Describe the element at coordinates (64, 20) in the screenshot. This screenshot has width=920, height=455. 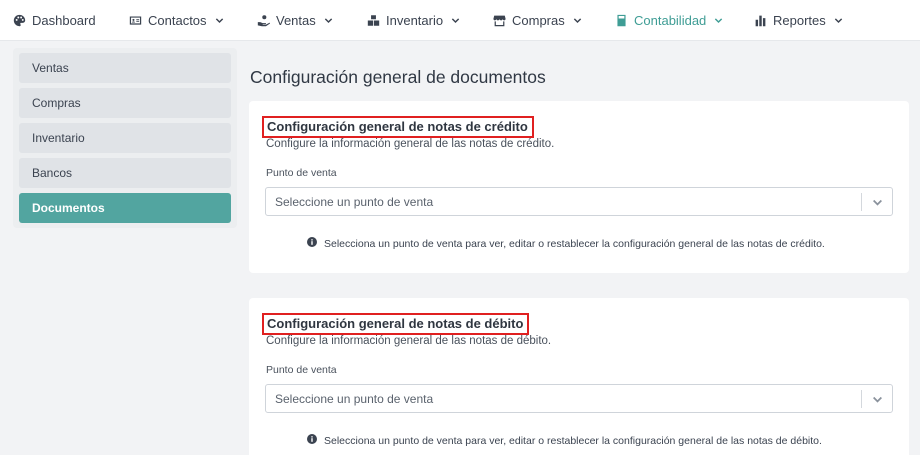
I see `nav-label: Dashboard` at that location.